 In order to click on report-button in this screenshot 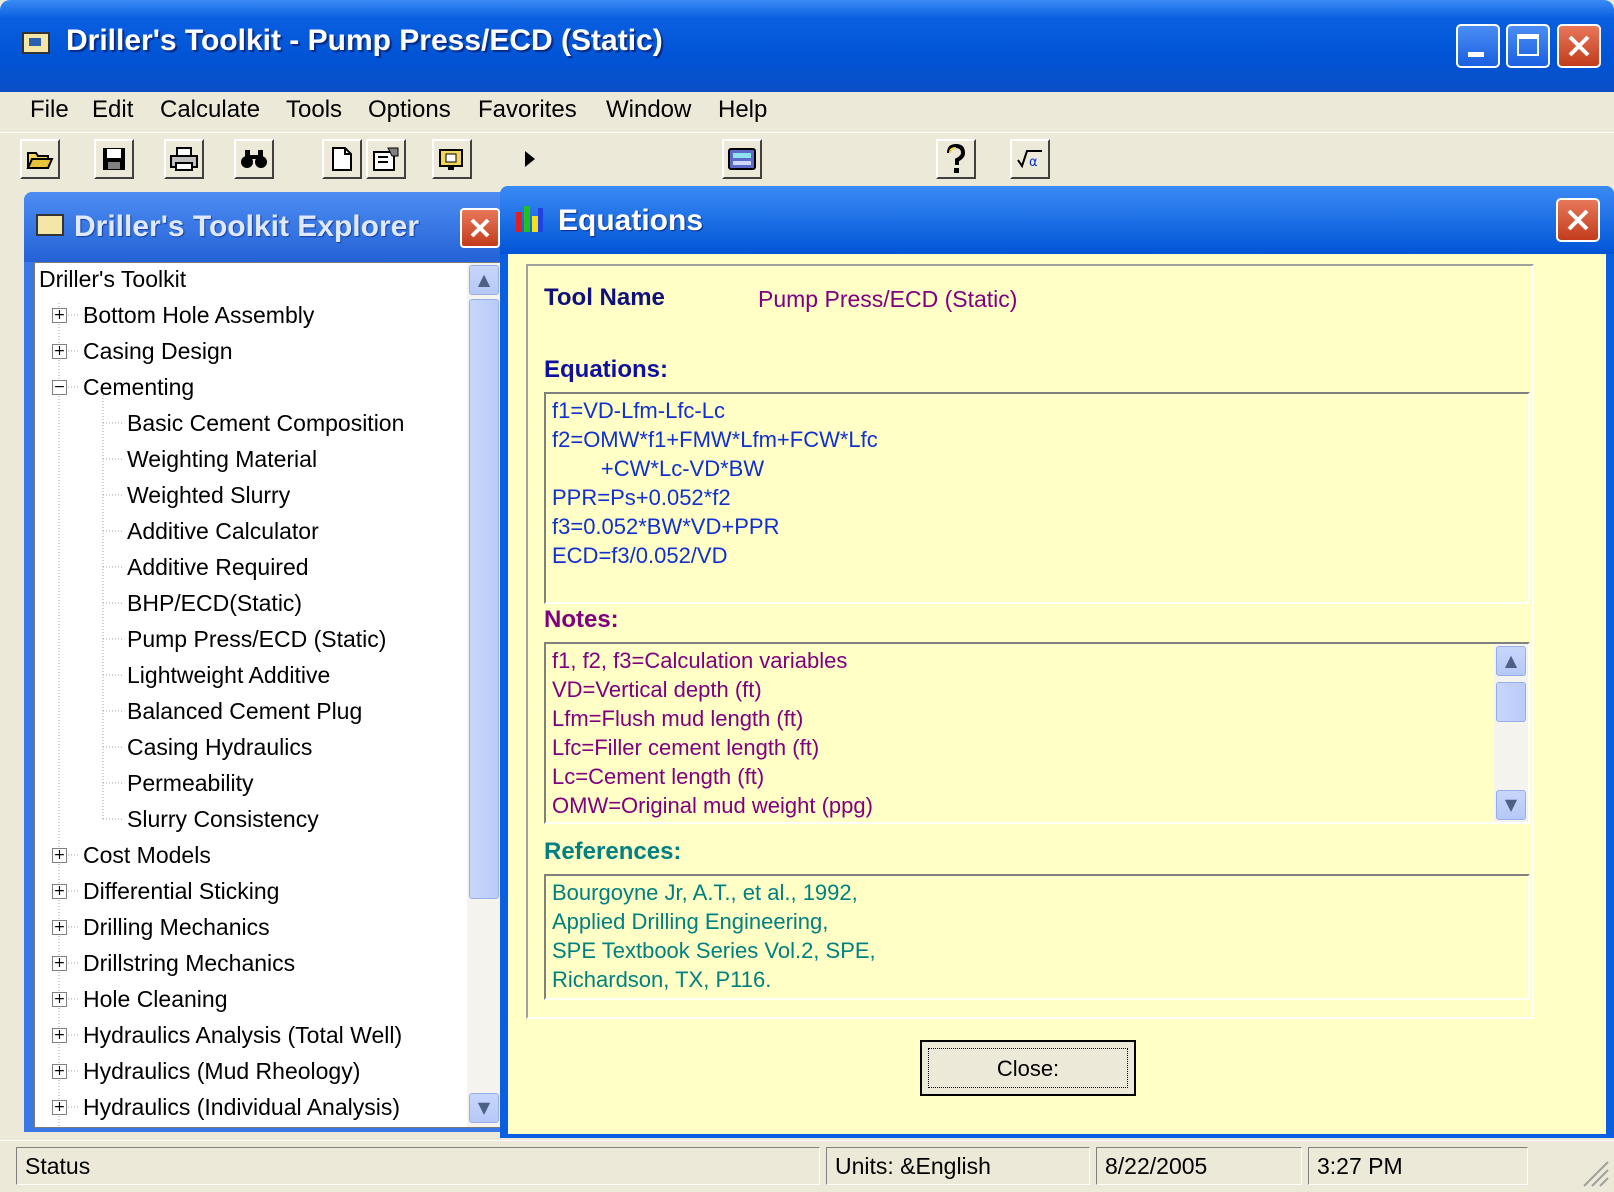, I will do `click(452, 159)`.